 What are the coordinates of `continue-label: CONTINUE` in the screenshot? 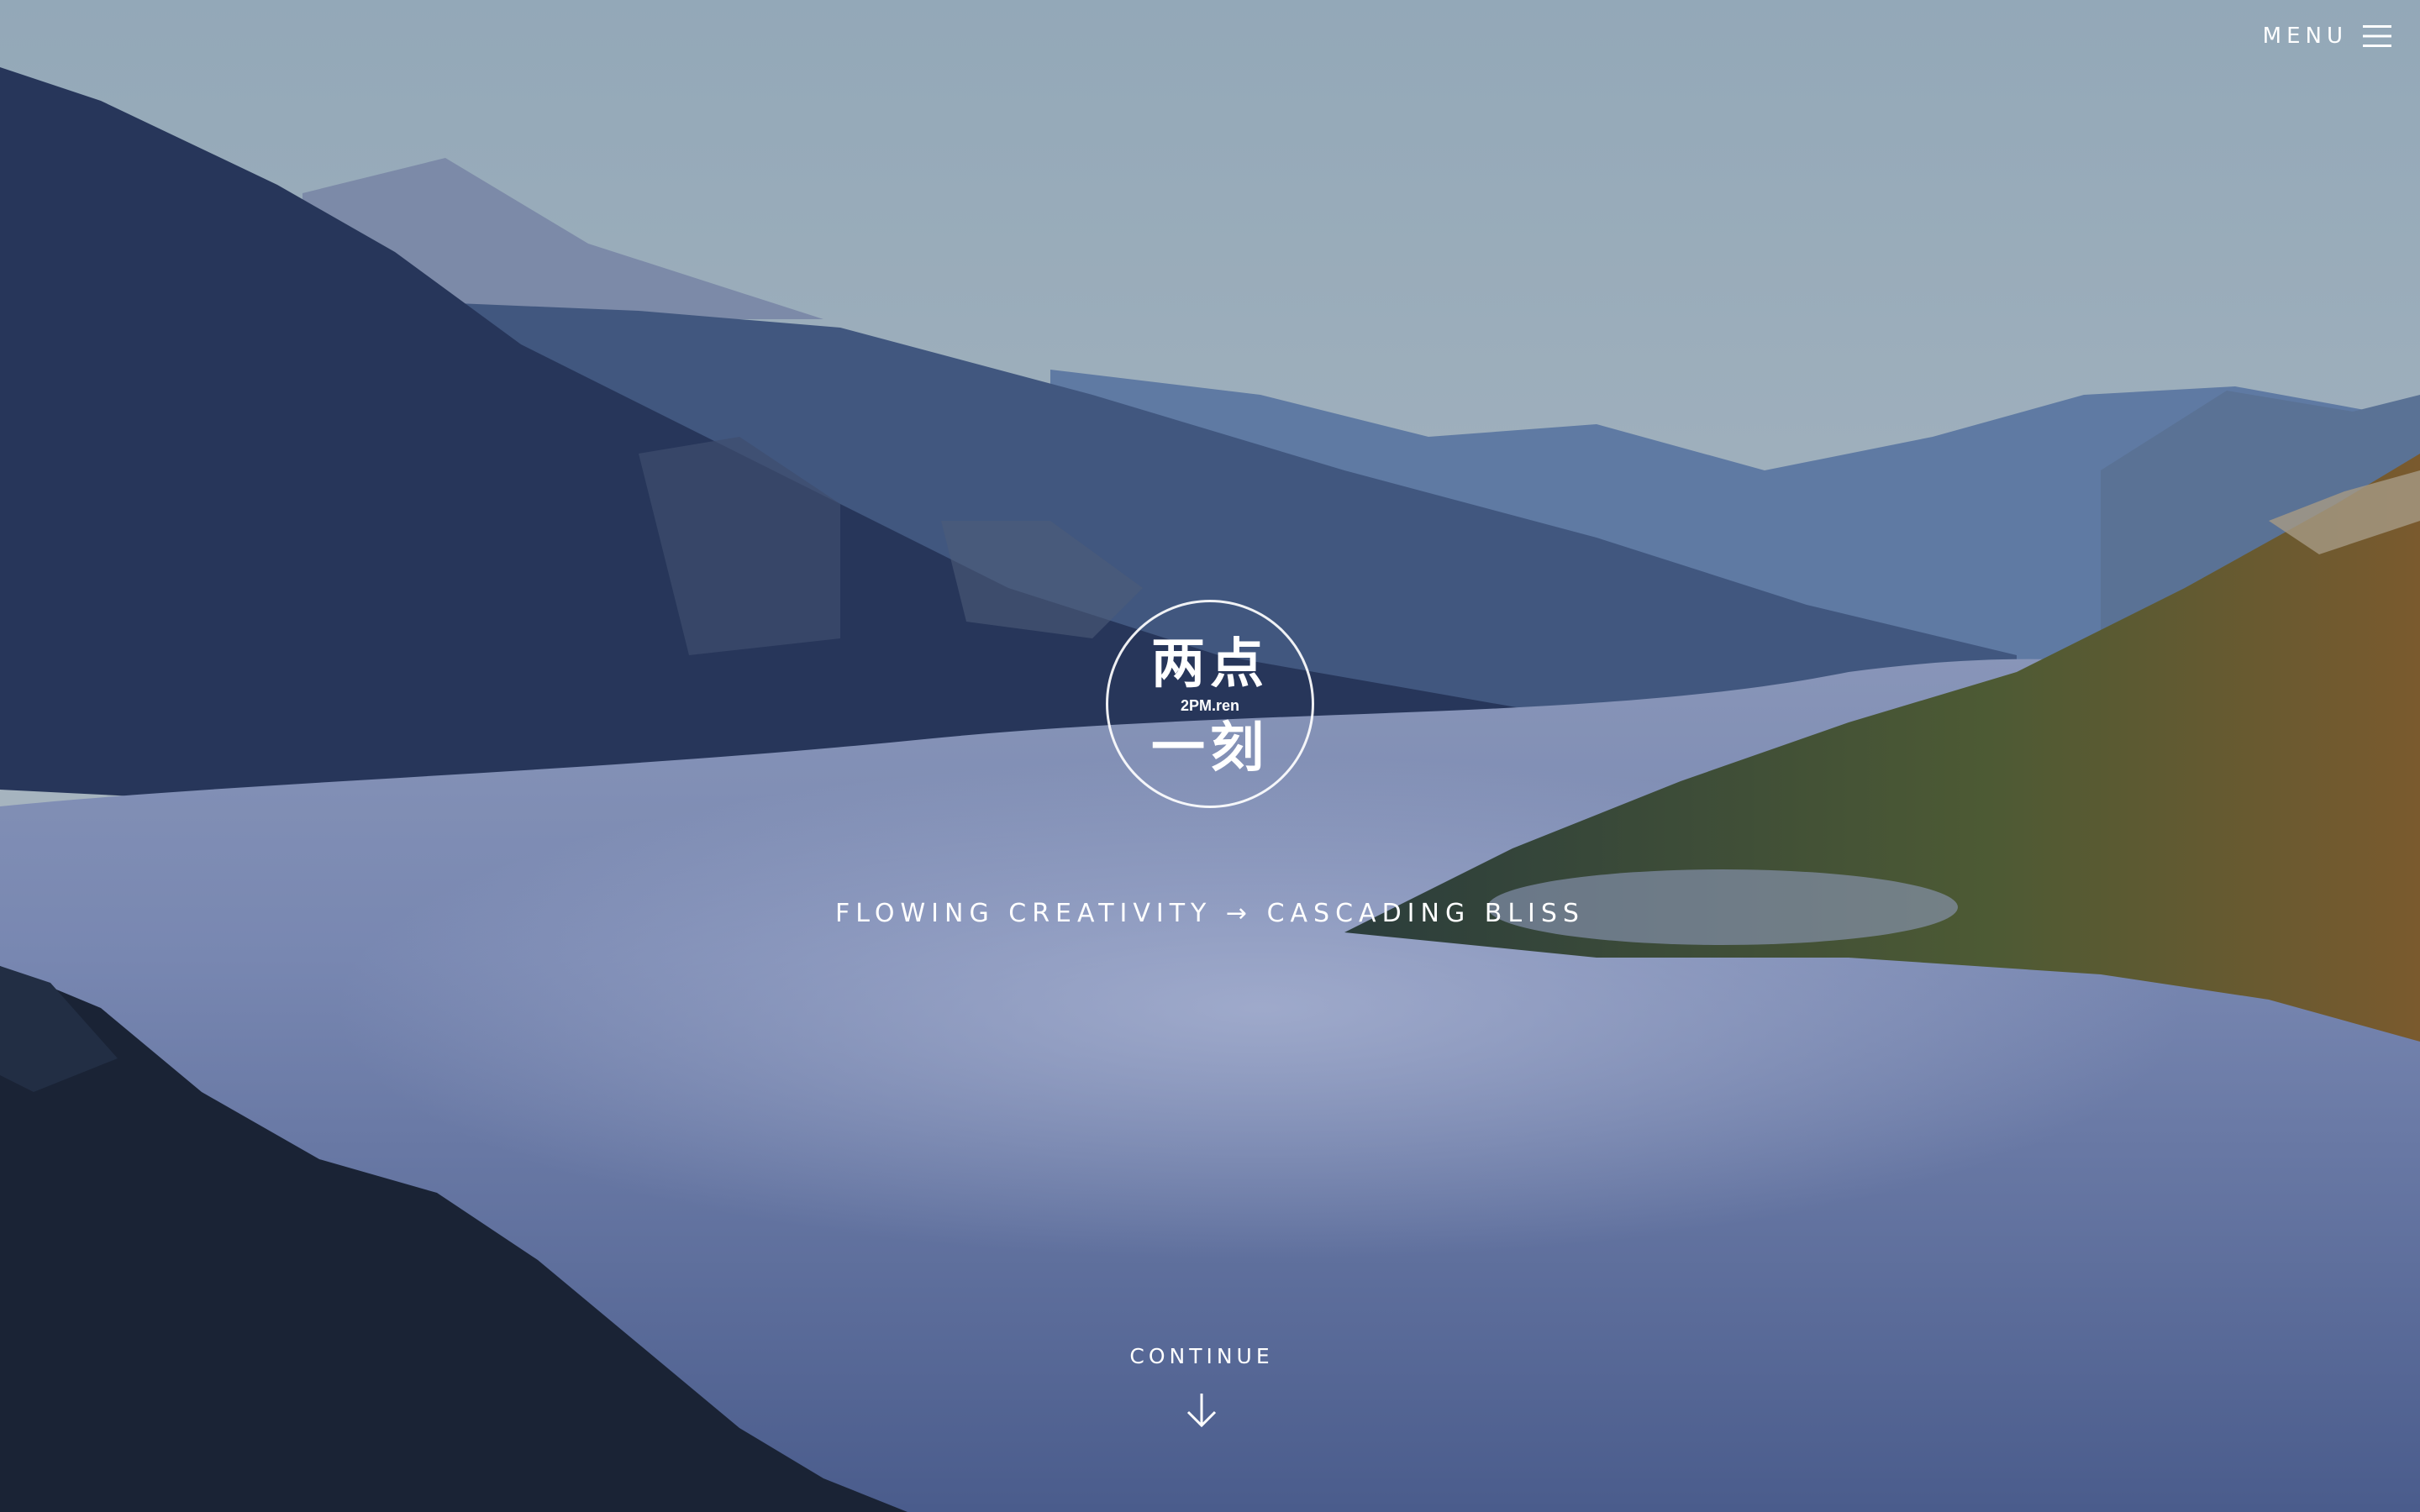 It's located at (1201, 1356).